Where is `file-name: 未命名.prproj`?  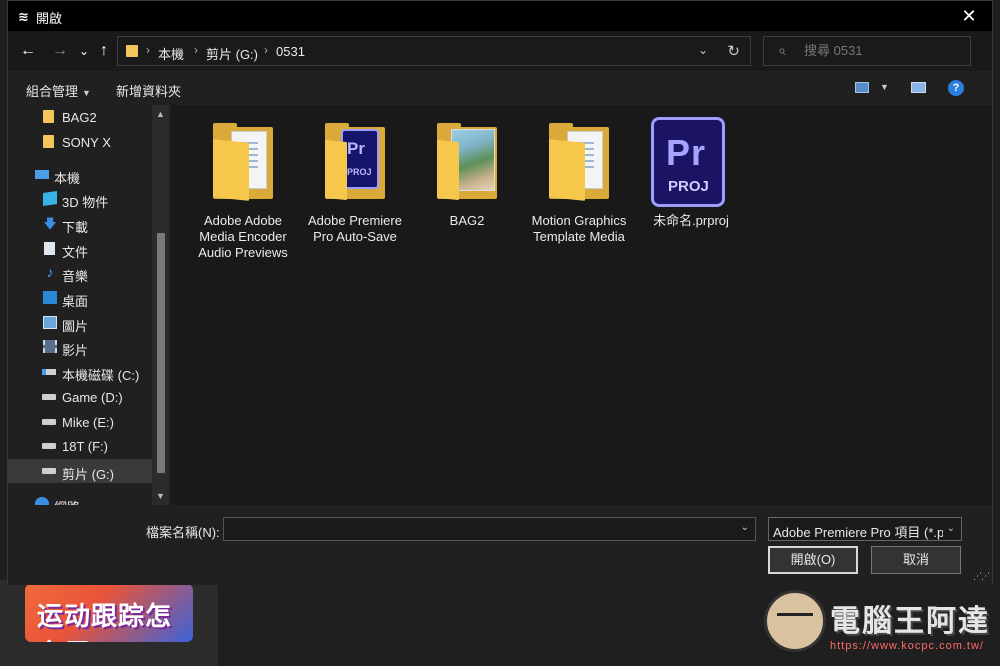
file-name: 未命名.prproj is located at coordinates (691, 220).